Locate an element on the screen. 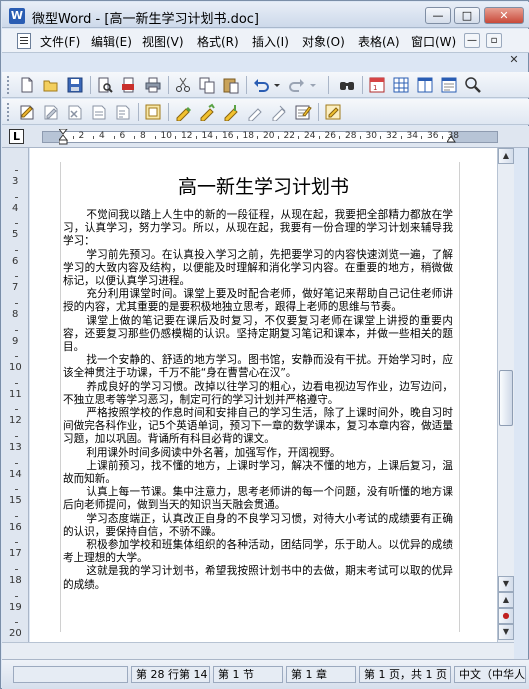  document-paragraph: 利用课外时间多阅读中外名著，加强写作，开阔视野。 is located at coordinates (258, 453).